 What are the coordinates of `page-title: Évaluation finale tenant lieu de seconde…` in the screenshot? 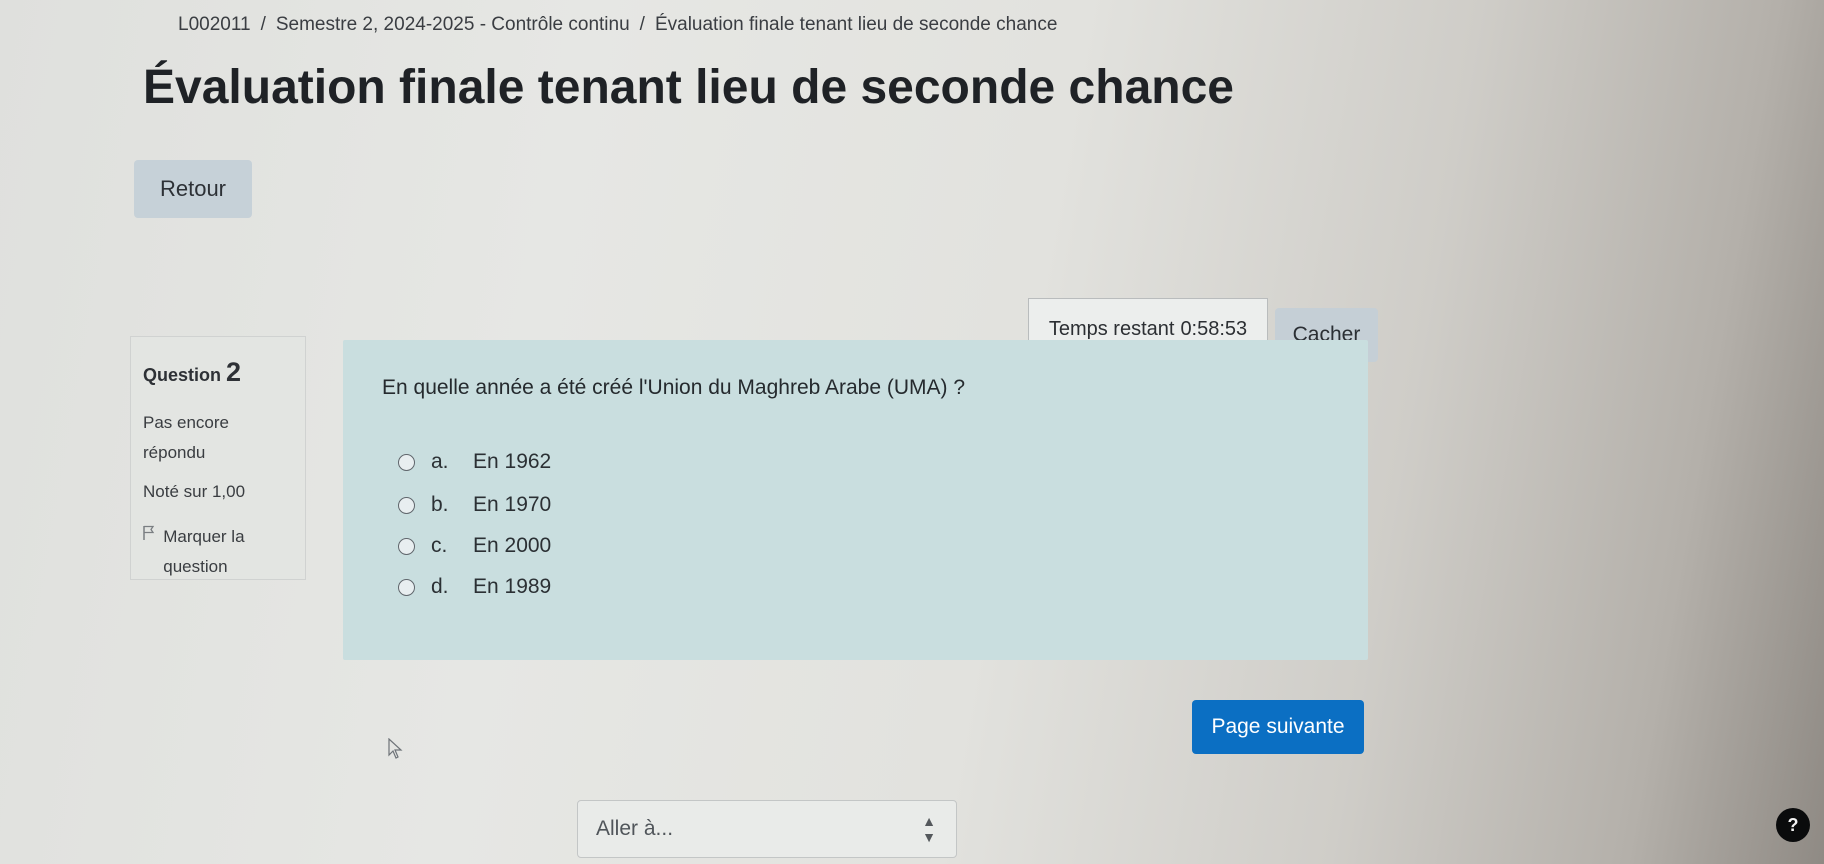 It's located at (688, 87).